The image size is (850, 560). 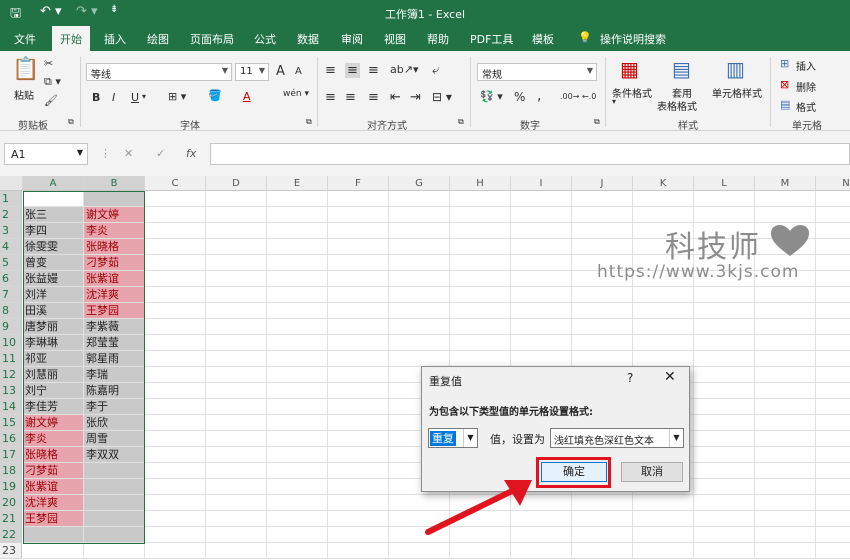 What do you see at coordinates (11, 183) in the screenshot?
I see `select-all-corner` at bounding box center [11, 183].